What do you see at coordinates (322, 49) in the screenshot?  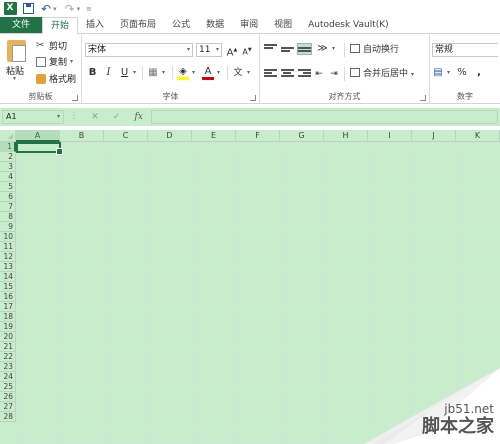 I see `orientation-icon: ≫` at bounding box center [322, 49].